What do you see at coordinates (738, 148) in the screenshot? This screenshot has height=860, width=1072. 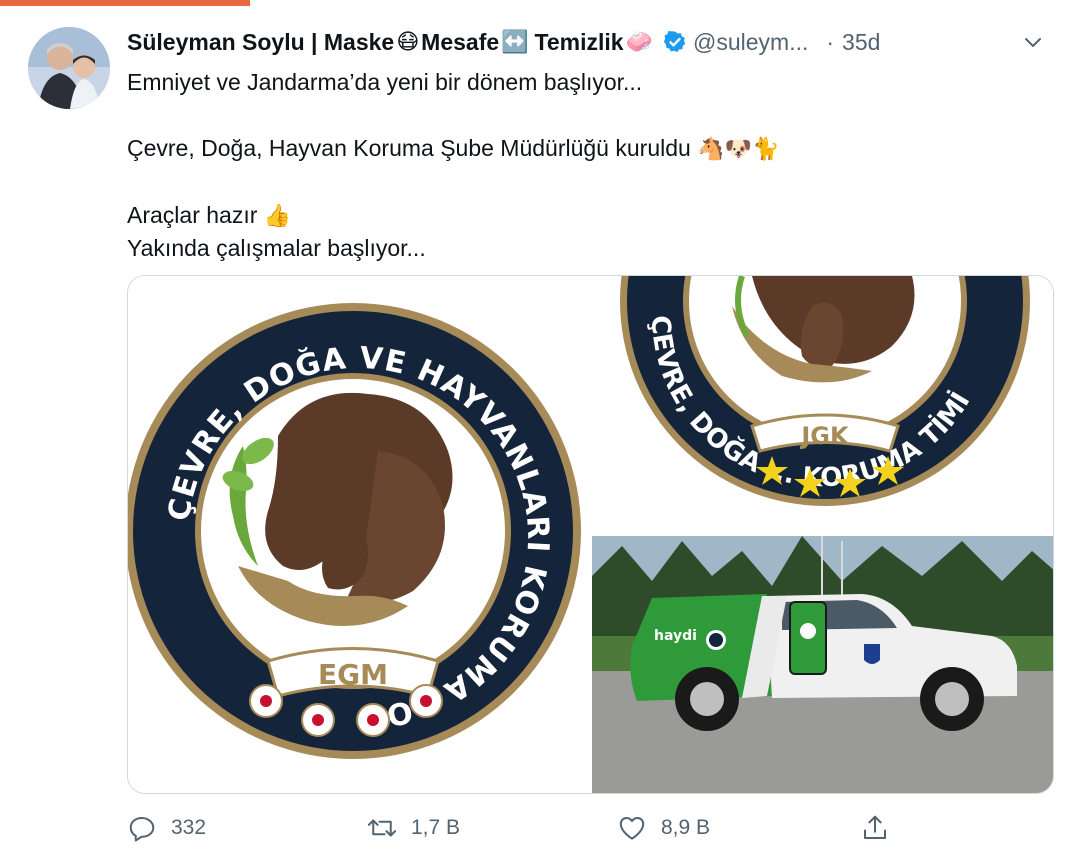 I see `animal-emojis: 🐴🐶🐈` at bounding box center [738, 148].